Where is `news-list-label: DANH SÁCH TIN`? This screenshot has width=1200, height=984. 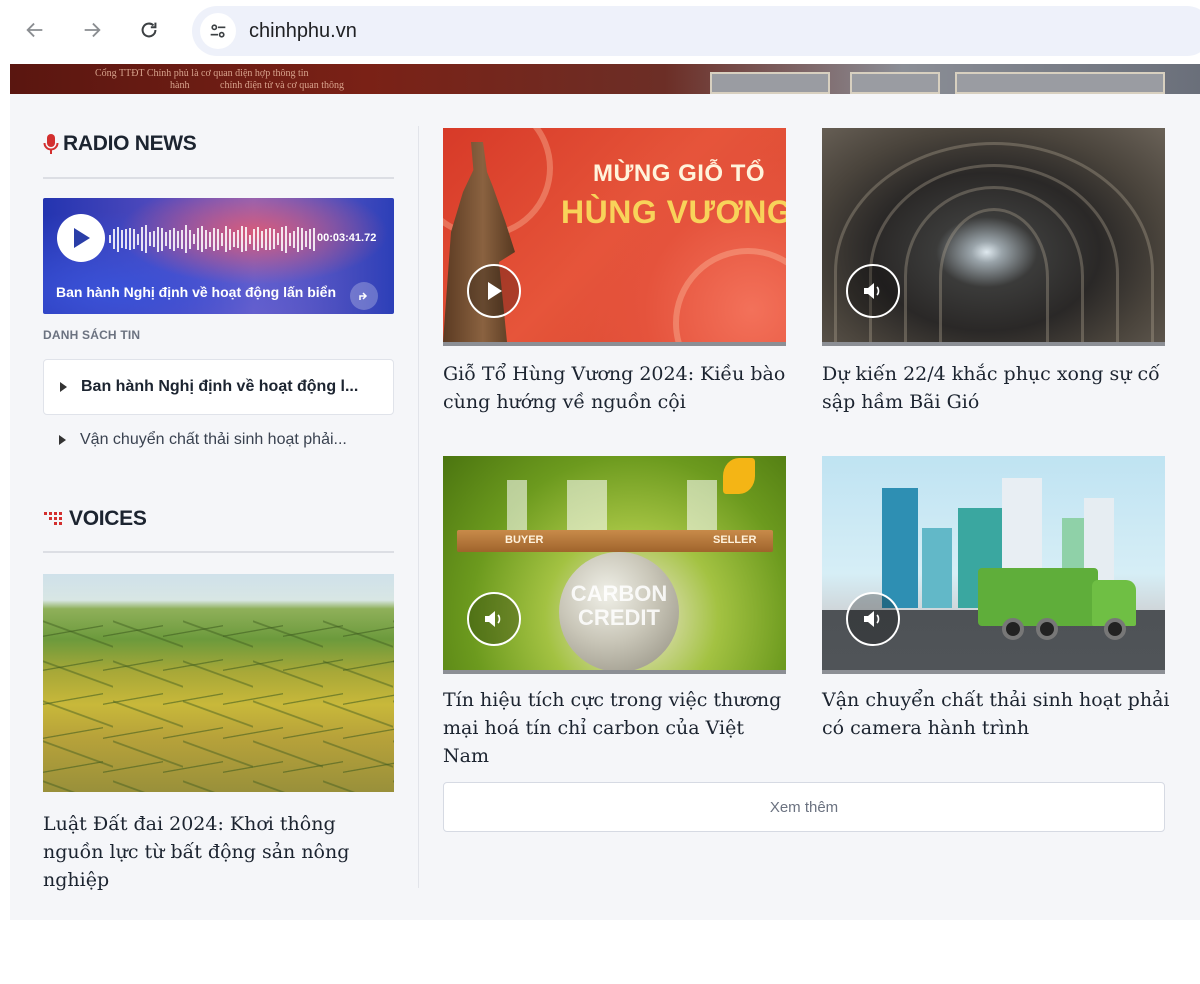
news-list-label: DANH SÁCH TIN is located at coordinates (92, 335).